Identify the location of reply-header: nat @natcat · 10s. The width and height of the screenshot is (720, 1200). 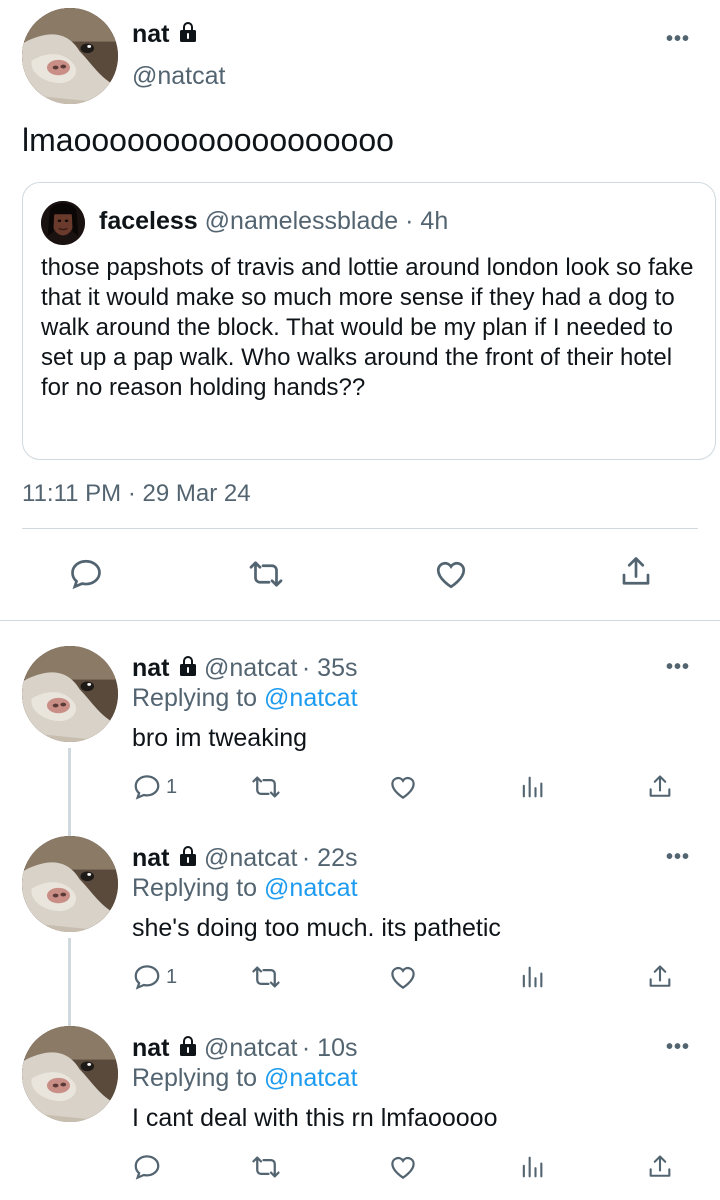
(244, 1048).